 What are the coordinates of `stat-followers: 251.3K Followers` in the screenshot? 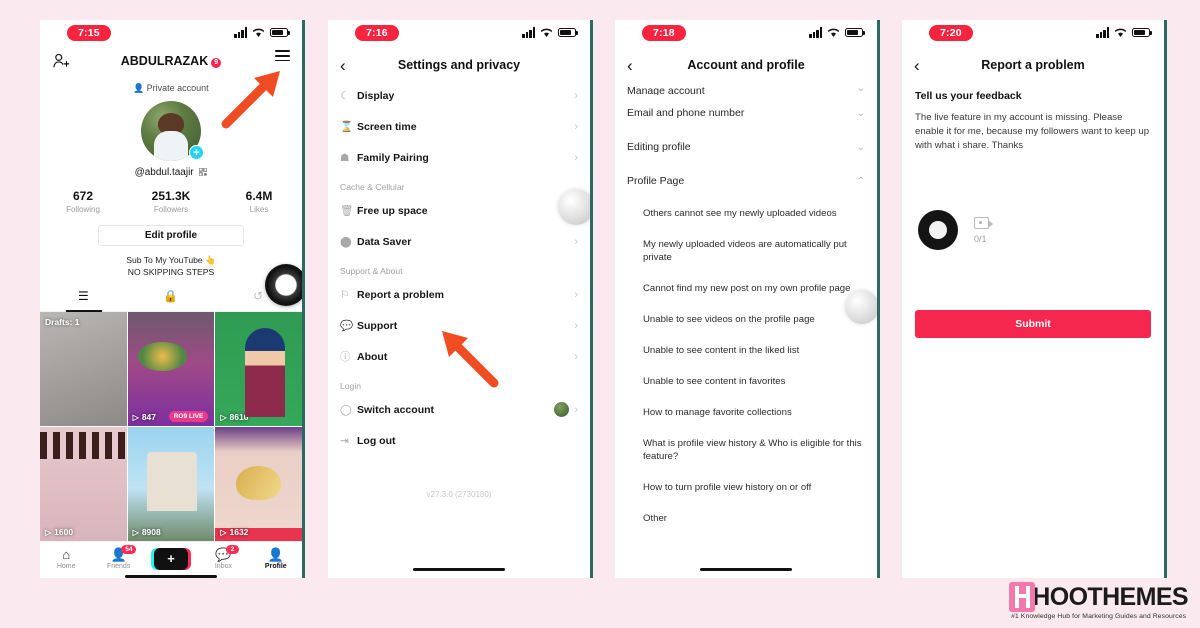 It's located at (171, 201).